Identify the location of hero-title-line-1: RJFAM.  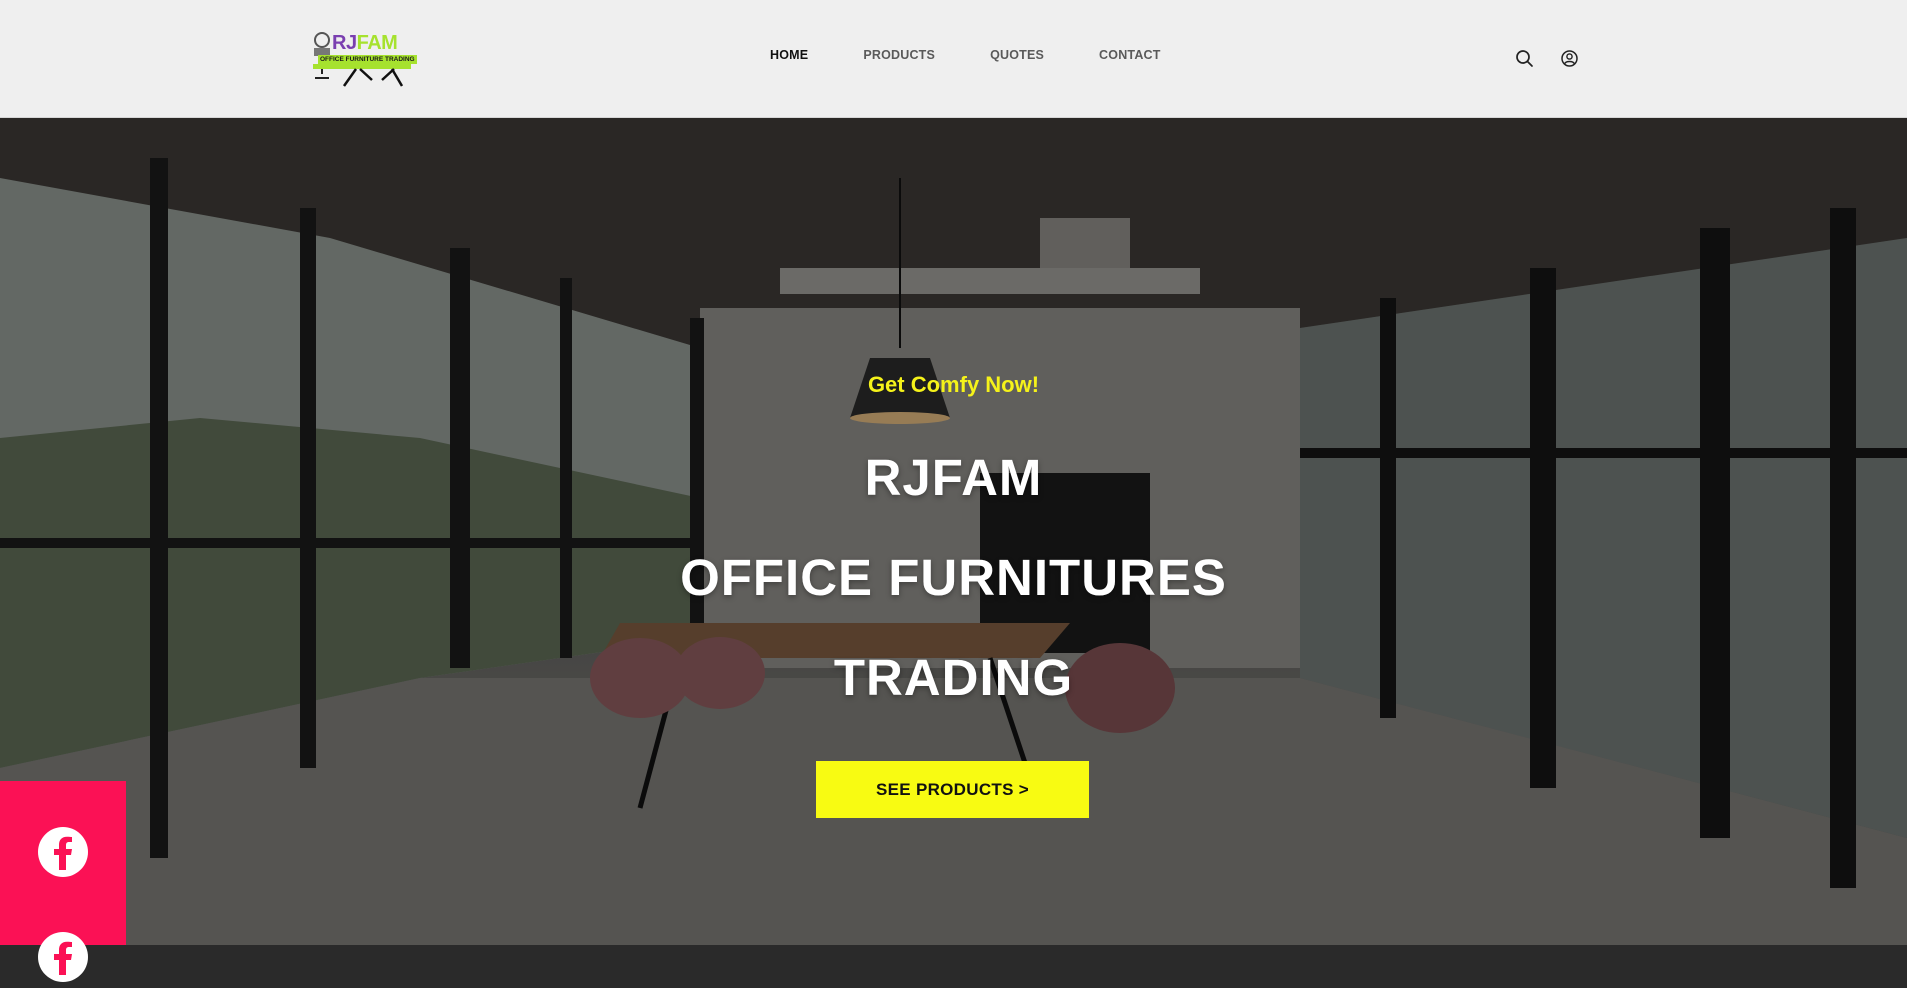
(953, 477).